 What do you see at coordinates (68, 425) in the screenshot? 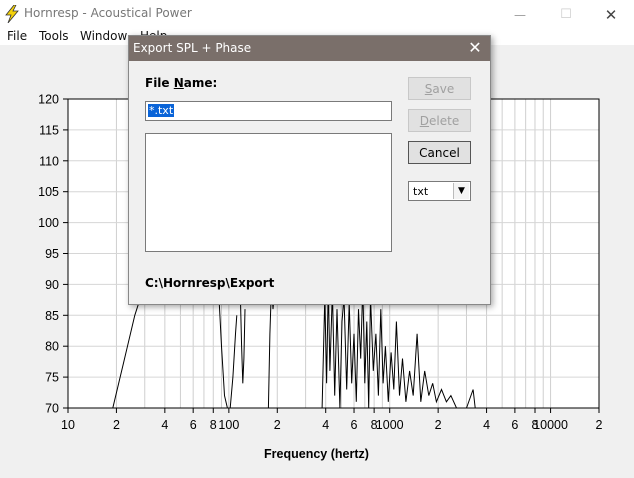
I see `x-tick-label: 10` at bounding box center [68, 425].